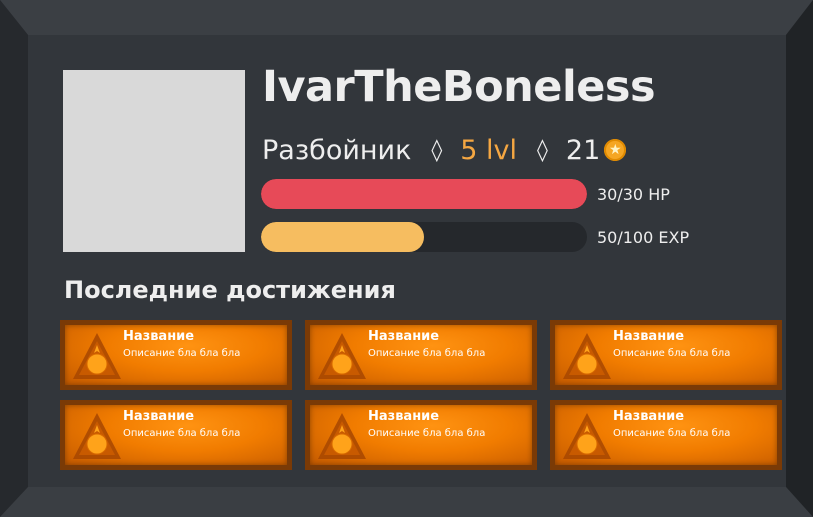 The width and height of the screenshot is (813, 517). Describe the element at coordinates (337, 150) in the screenshot. I see `class-name: Разбойник` at that location.